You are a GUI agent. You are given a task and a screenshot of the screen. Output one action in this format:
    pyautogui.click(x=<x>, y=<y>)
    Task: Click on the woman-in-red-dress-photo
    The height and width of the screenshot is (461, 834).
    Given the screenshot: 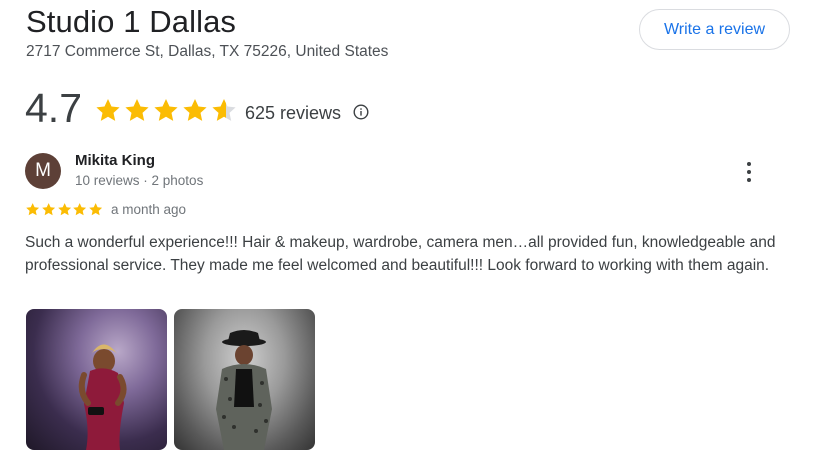 What is the action you would take?
    pyautogui.click(x=102, y=397)
    